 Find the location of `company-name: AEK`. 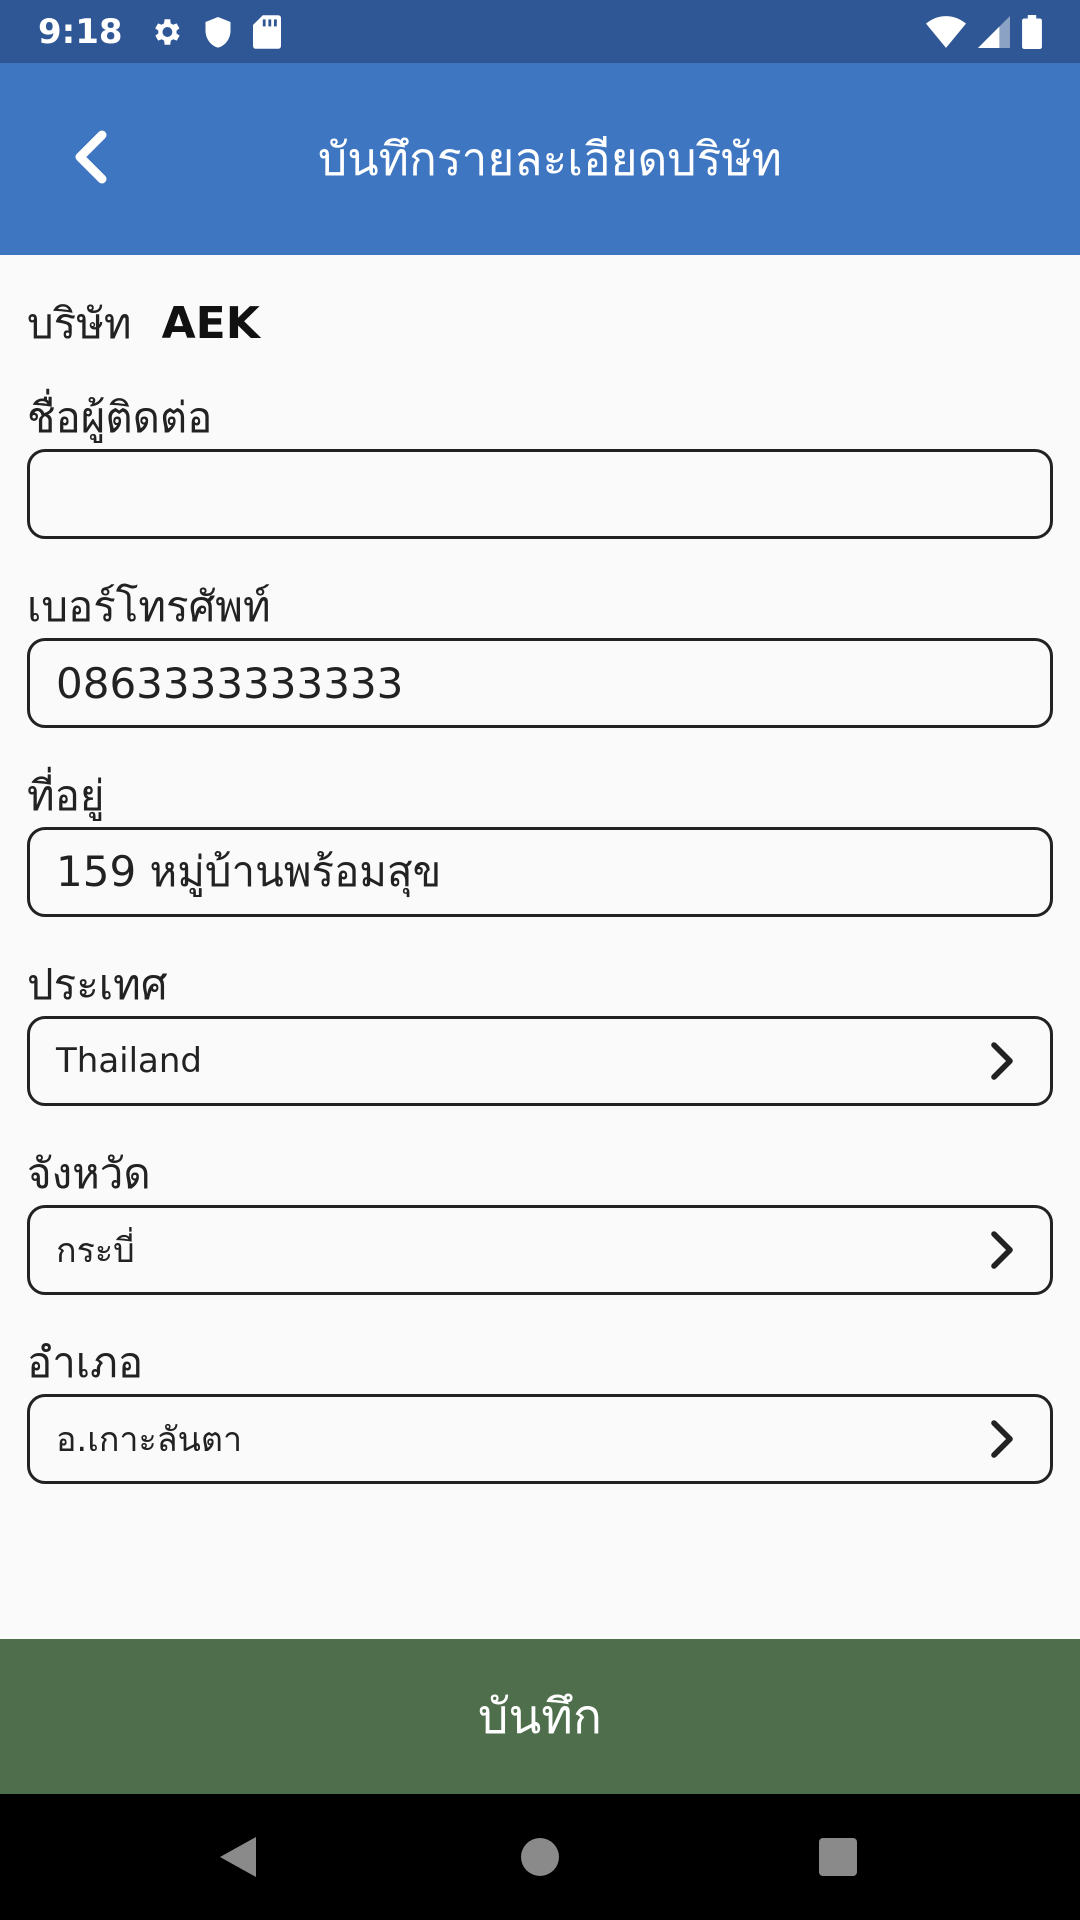

company-name: AEK is located at coordinates (210, 323).